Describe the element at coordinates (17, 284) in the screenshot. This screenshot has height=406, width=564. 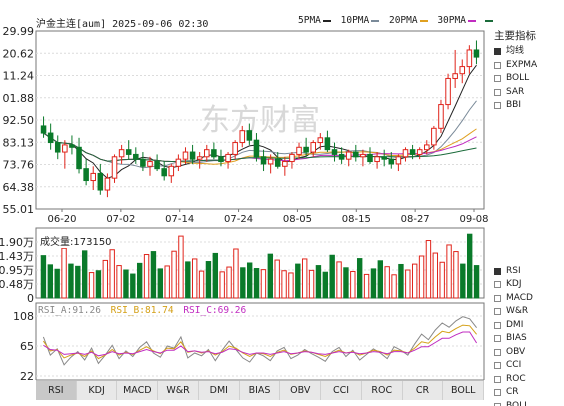
I see `volume-tick-label: 0.48万` at that location.